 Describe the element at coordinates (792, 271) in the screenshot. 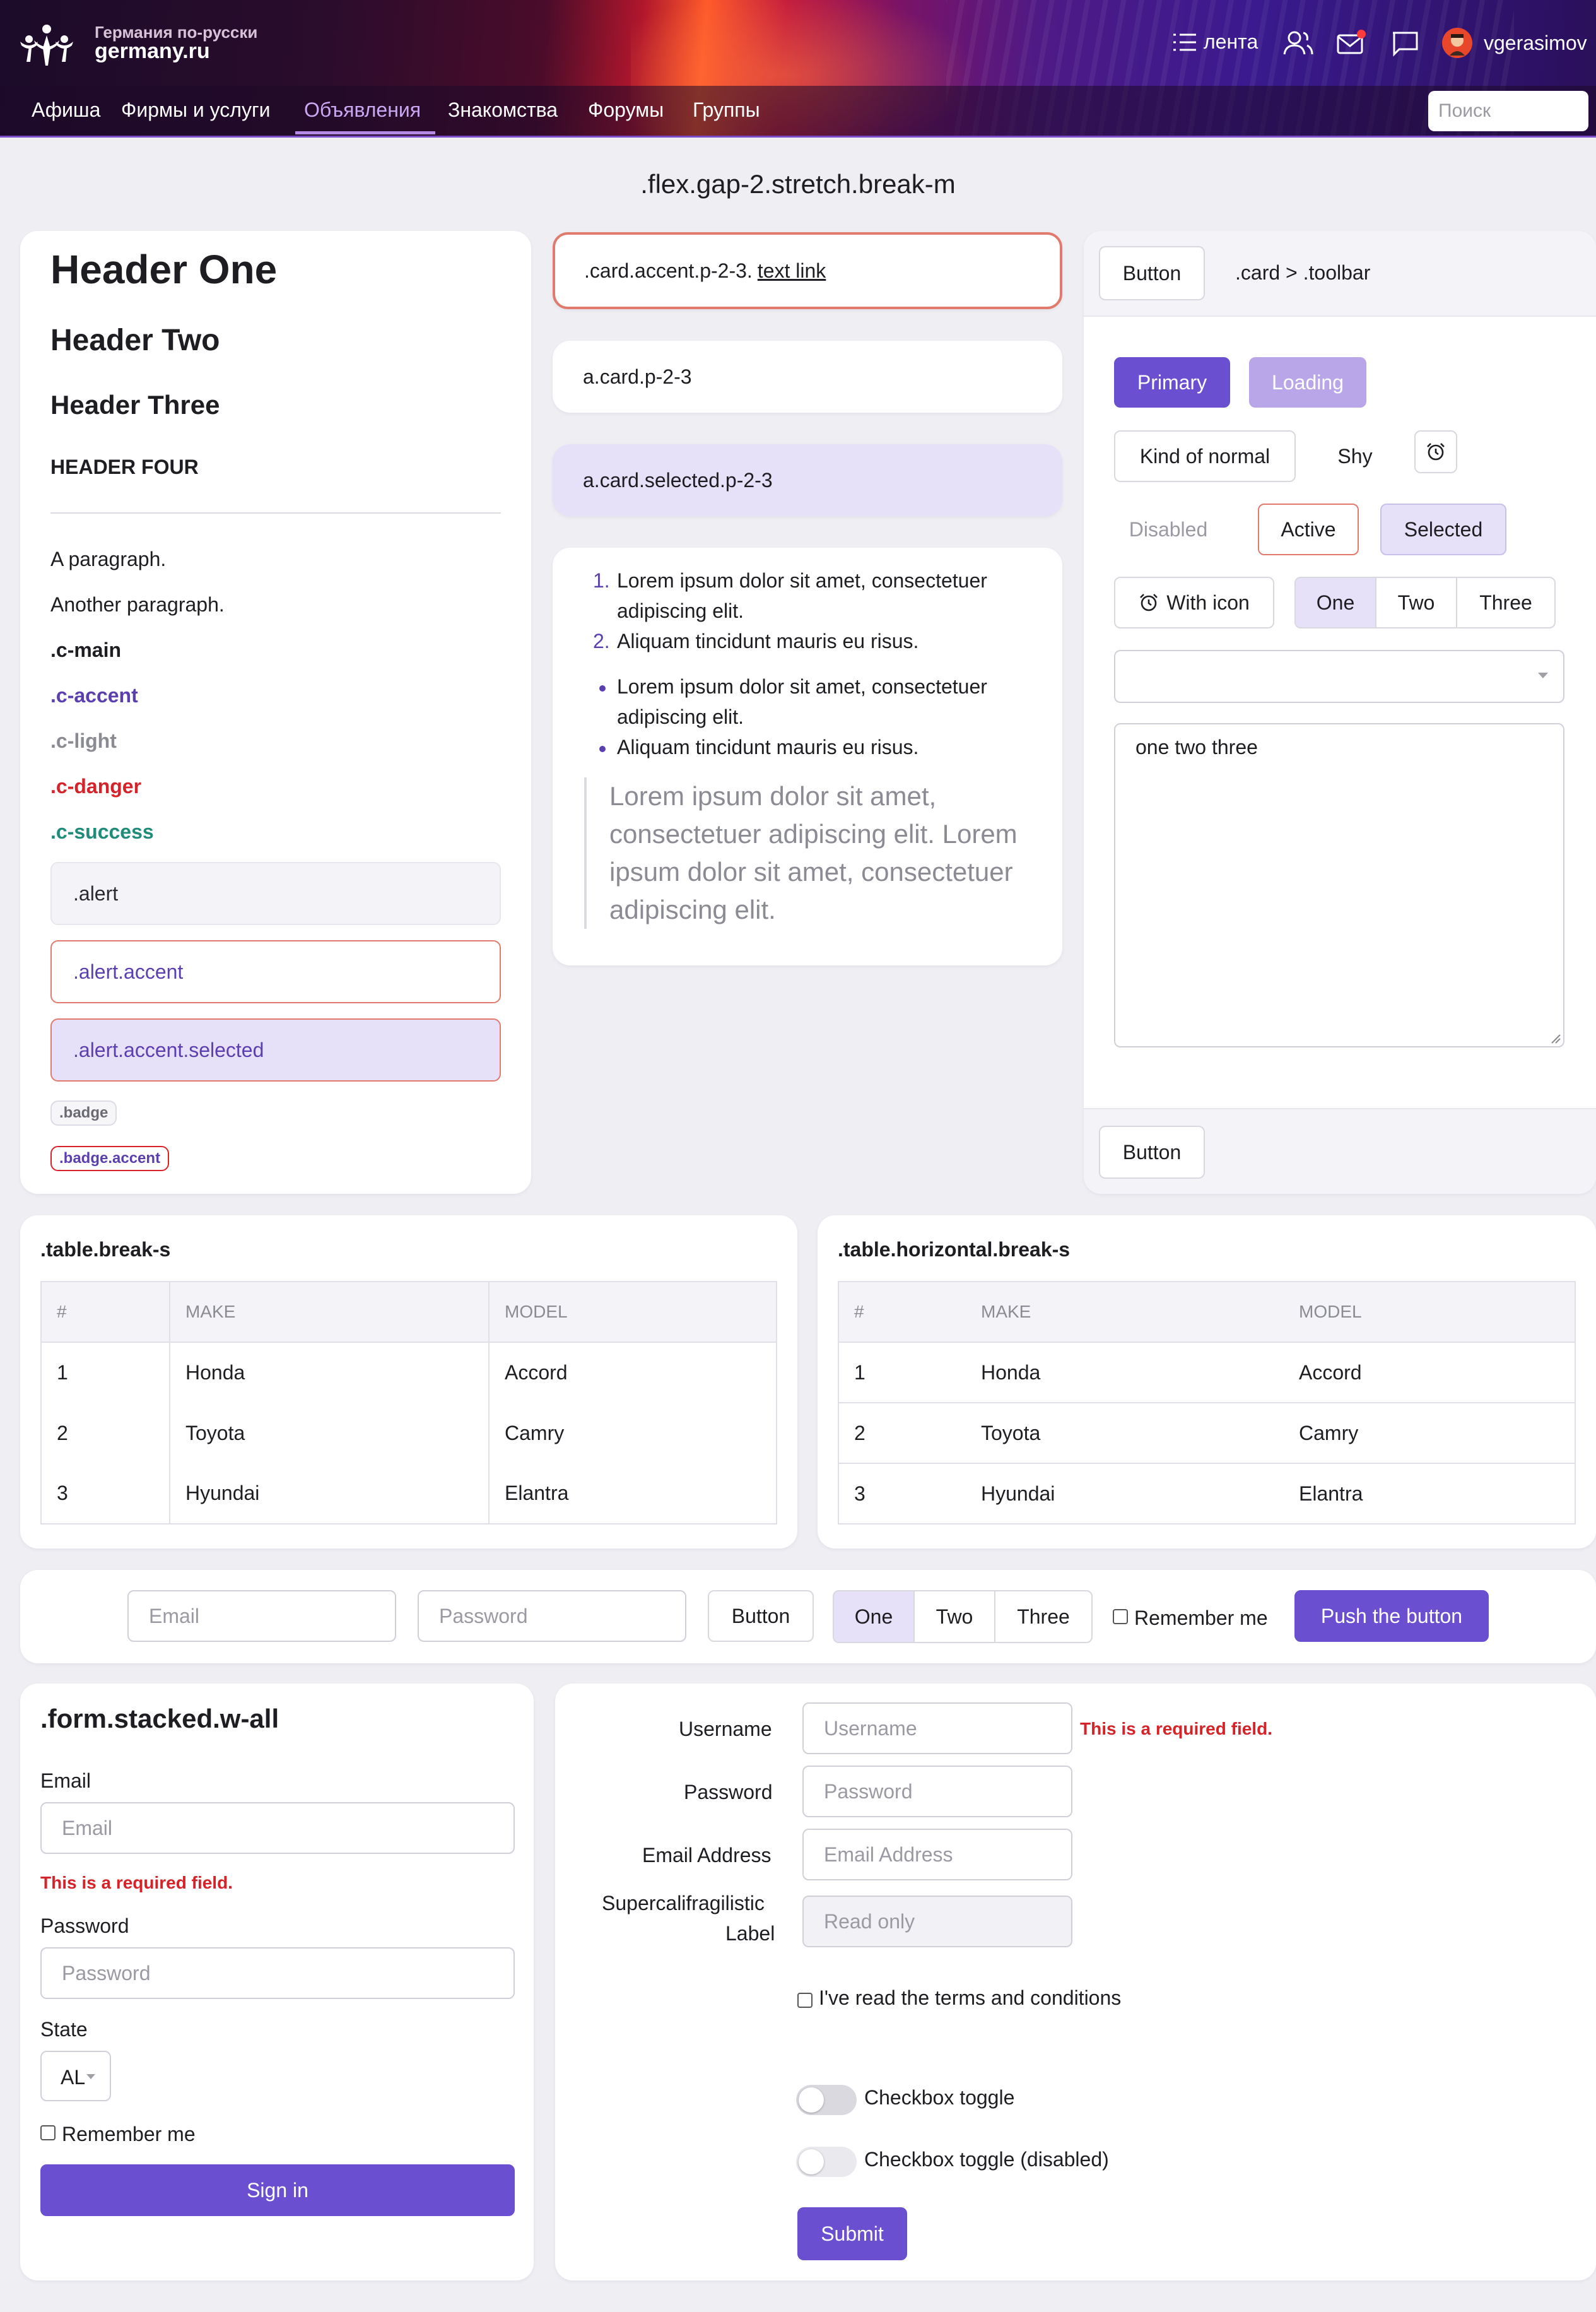

I see `text-link: text link` at that location.